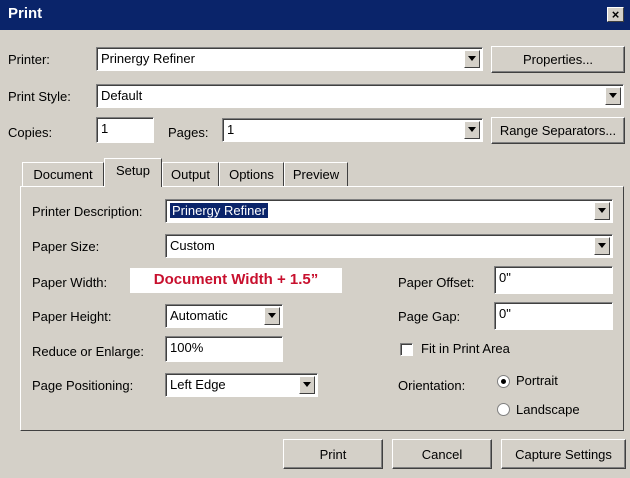  I want to click on print-style-label: Print Style:, so click(39, 96).